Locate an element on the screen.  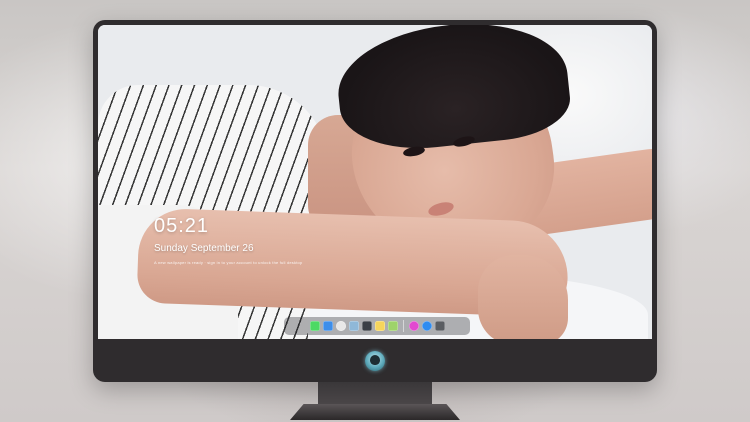
camera-icon is located at coordinates (439, 326).